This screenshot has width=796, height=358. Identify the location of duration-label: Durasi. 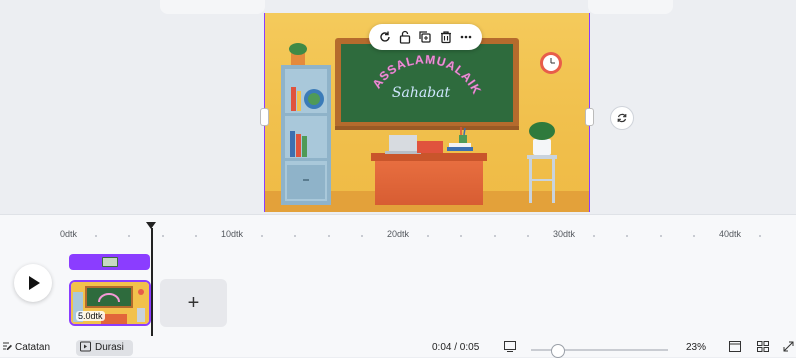
(109, 347).